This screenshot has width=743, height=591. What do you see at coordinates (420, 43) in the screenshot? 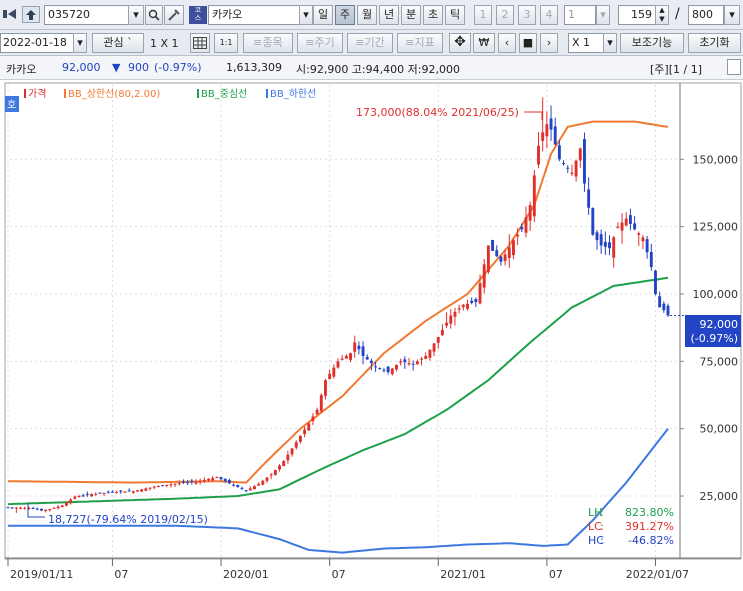
I see `indicator-button: ≡지표` at bounding box center [420, 43].